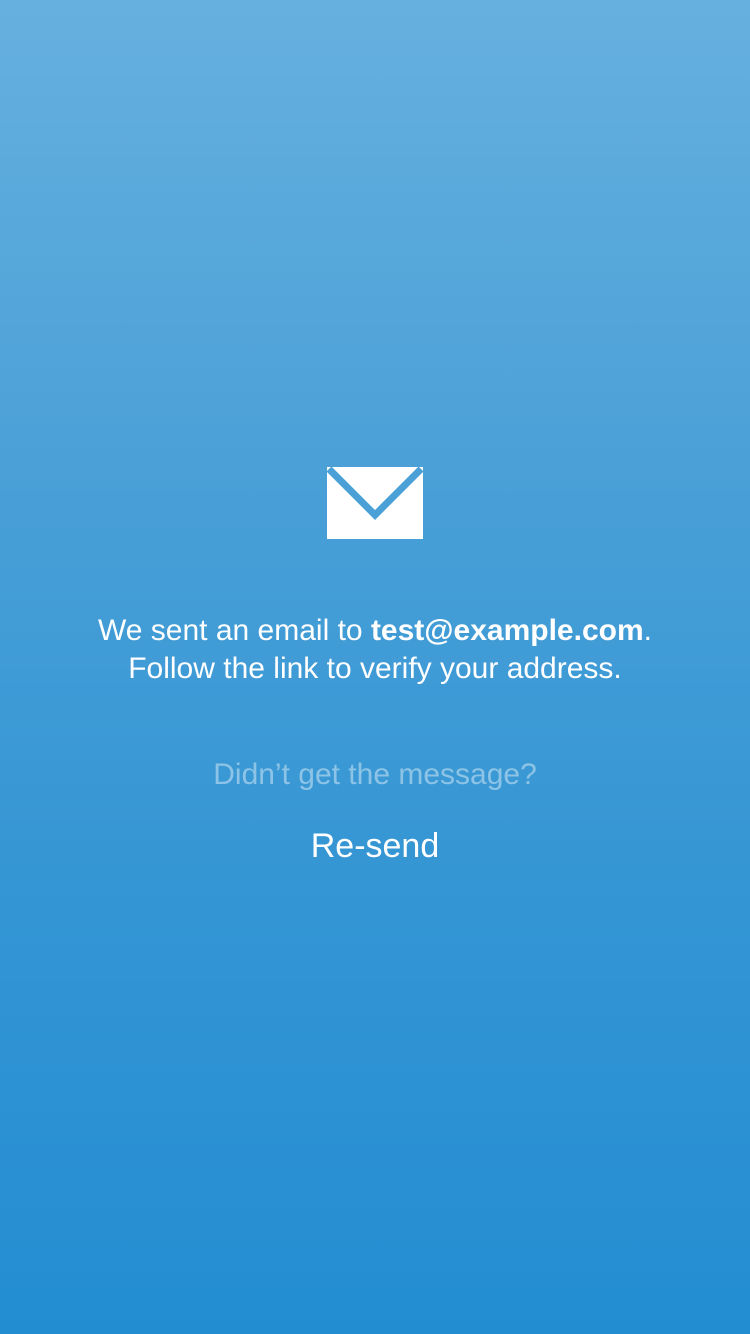  I want to click on message-line-2: Follow the link to verify your address., so click(375, 668).